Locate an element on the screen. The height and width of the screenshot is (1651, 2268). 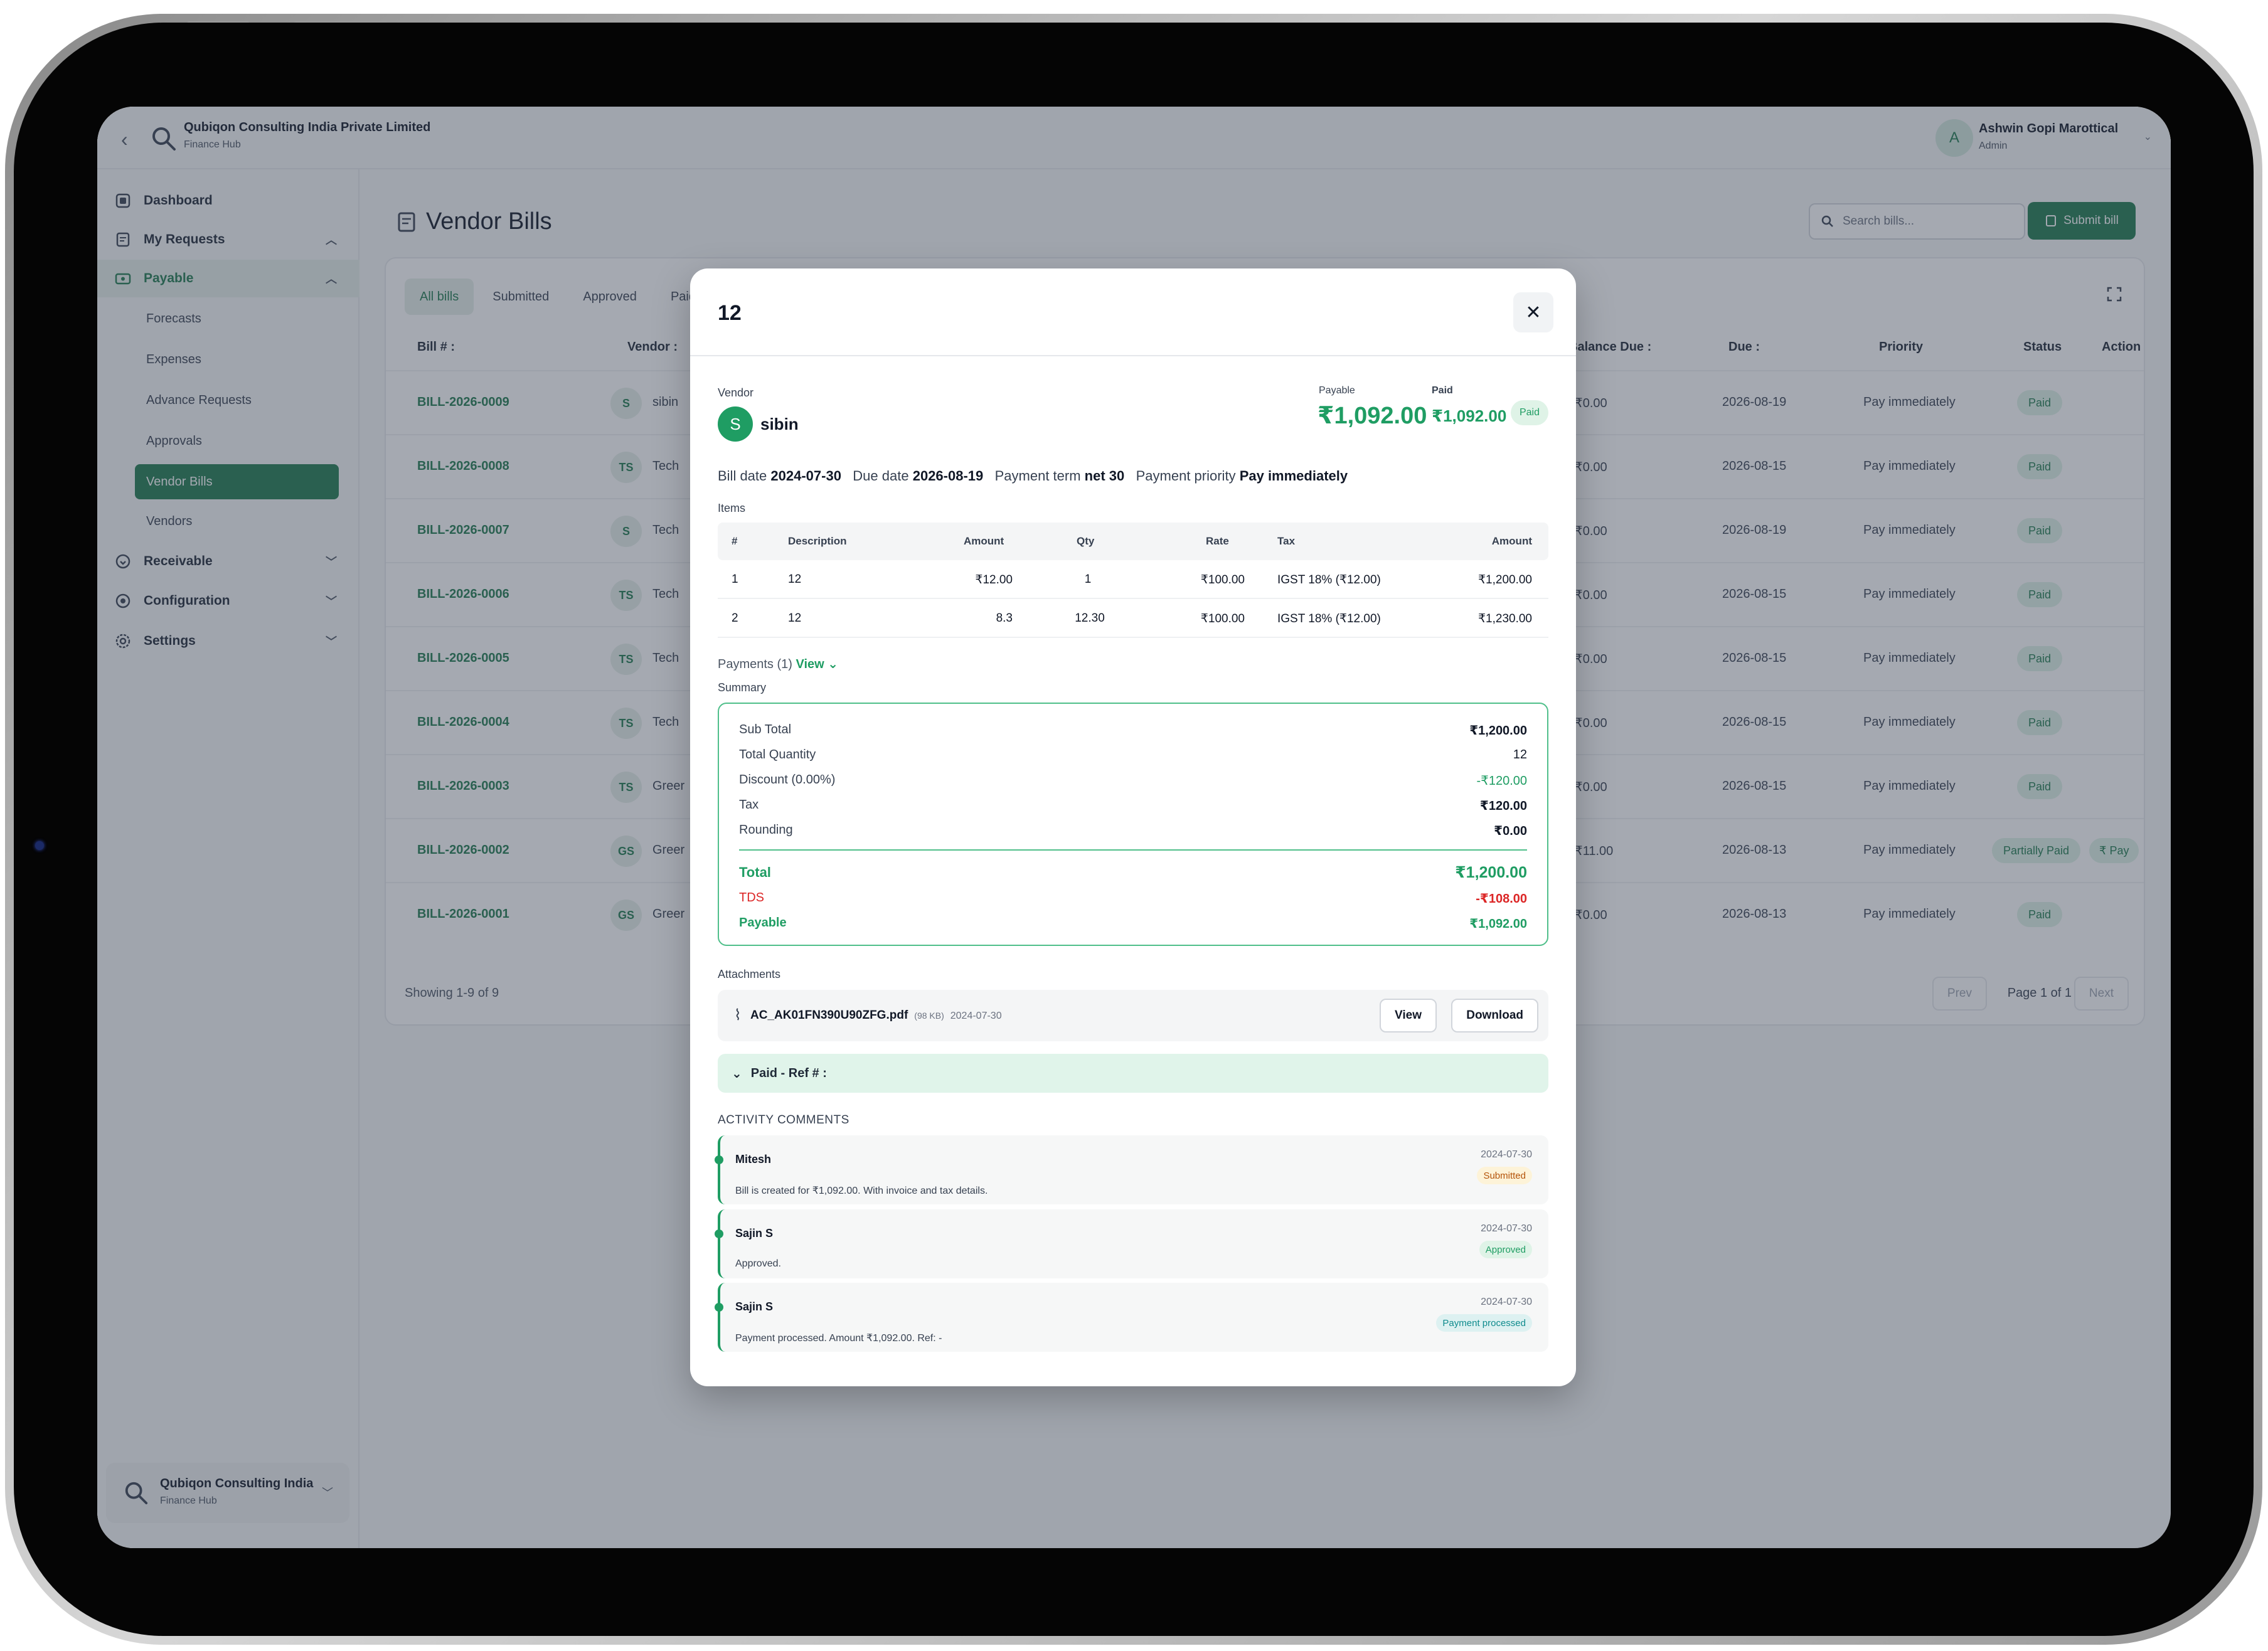
activity-status-badge: Submitted is located at coordinates (1505, 1175).